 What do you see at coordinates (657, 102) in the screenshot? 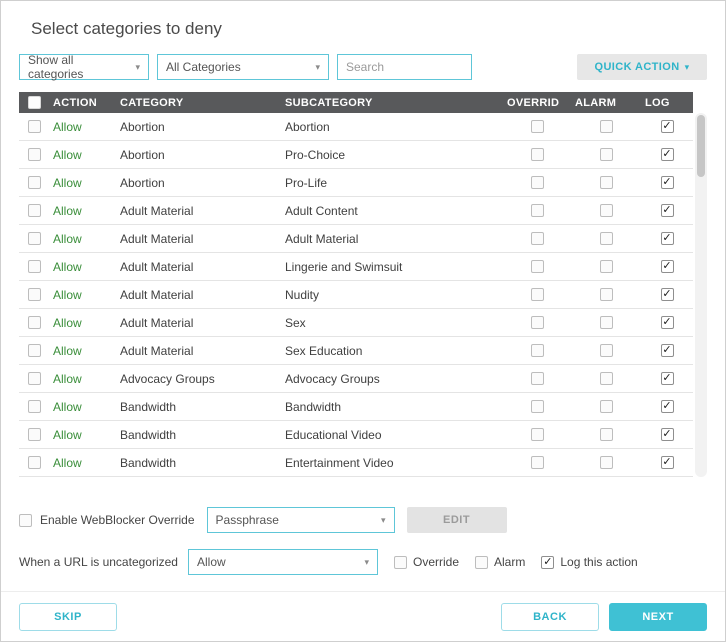
I see `header-log: LOG` at bounding box center [657, 102].